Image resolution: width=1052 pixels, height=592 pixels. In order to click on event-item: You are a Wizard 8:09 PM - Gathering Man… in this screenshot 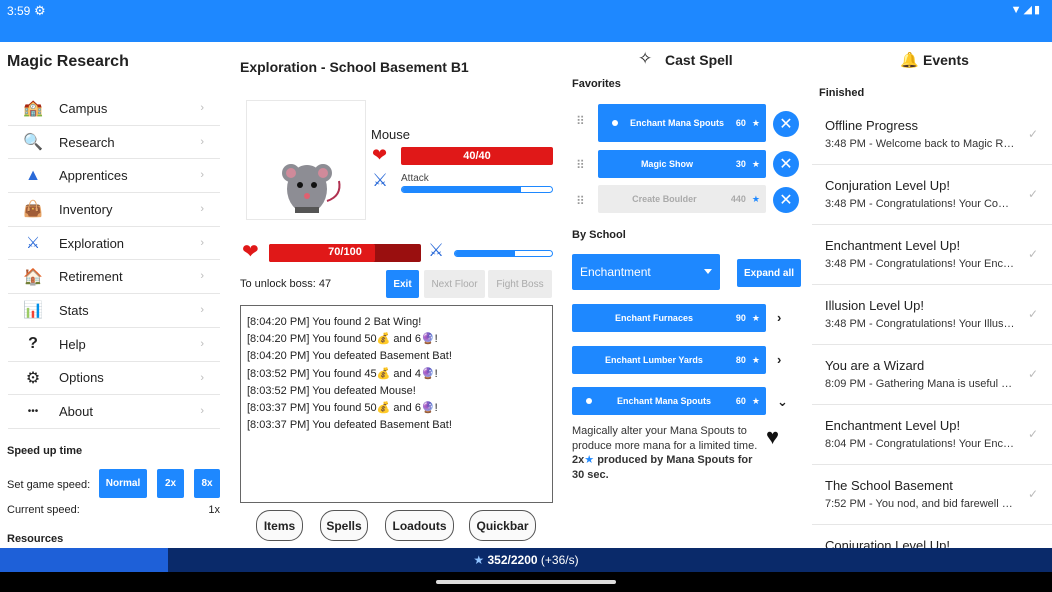, I will do `click(932, 375)`.